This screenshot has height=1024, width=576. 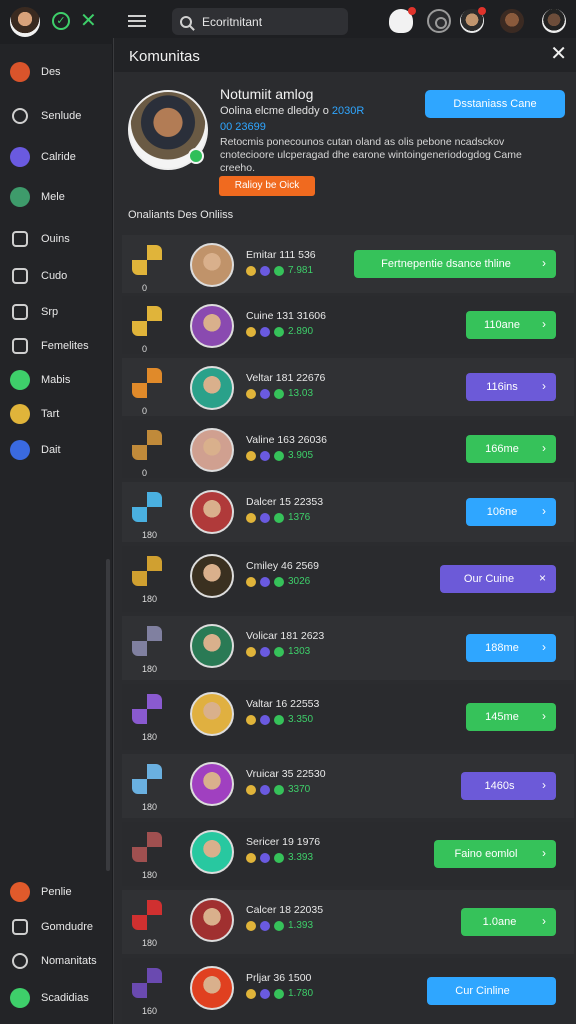 I want to click on sidebar-item: Mele, so click(x=37, y=197).